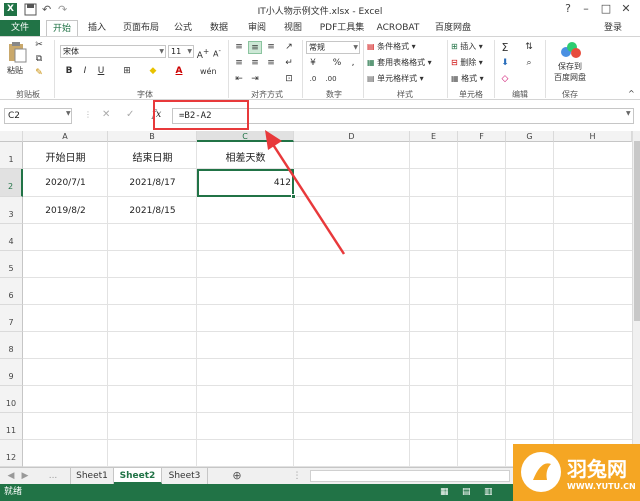 The width and height of the screenshot is (640, 501). I want to click on prev-sheet-icon: ◀, so click(11, 476).